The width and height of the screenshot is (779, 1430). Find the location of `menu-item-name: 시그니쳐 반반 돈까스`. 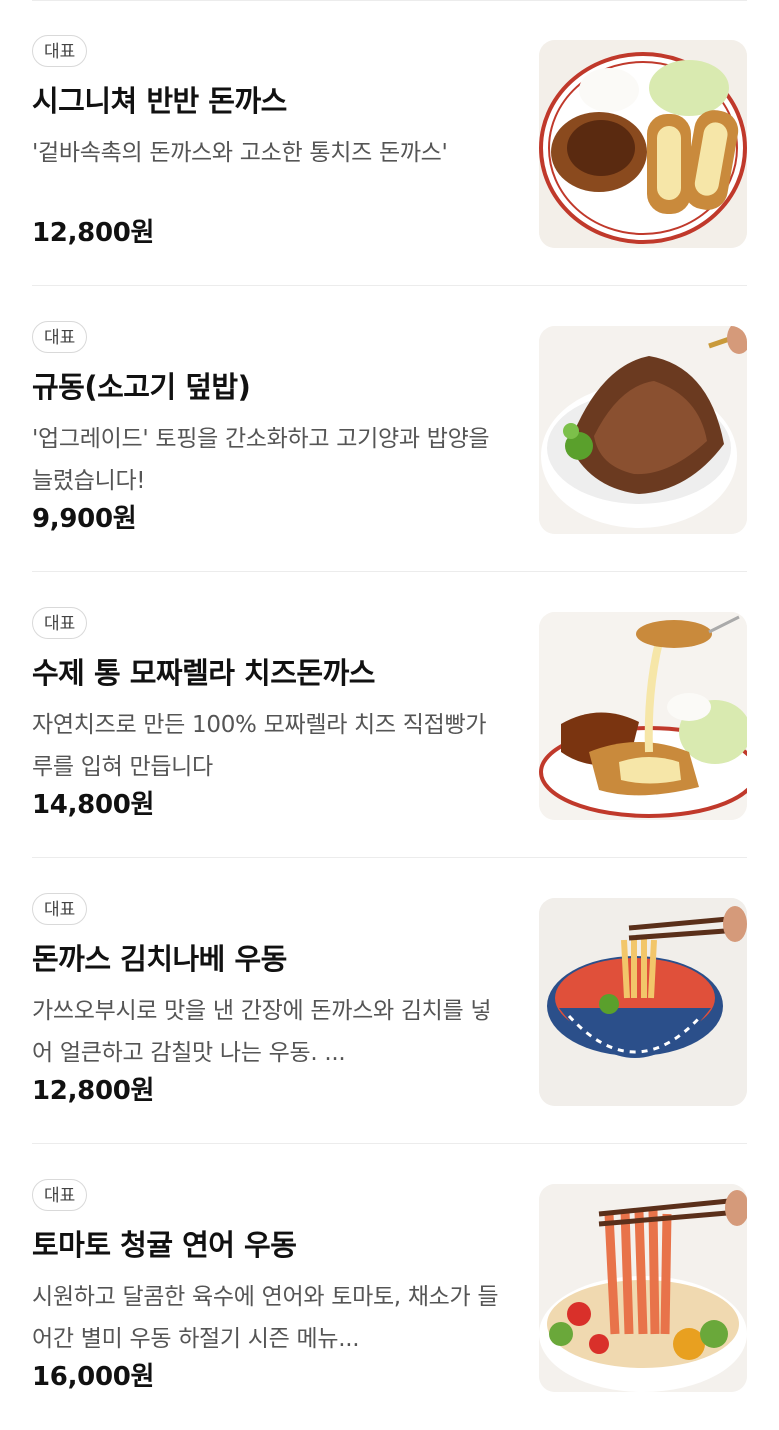

menu-item-name: 시그니쳐 반반 돈까스 is located at coordinates (159, 101).